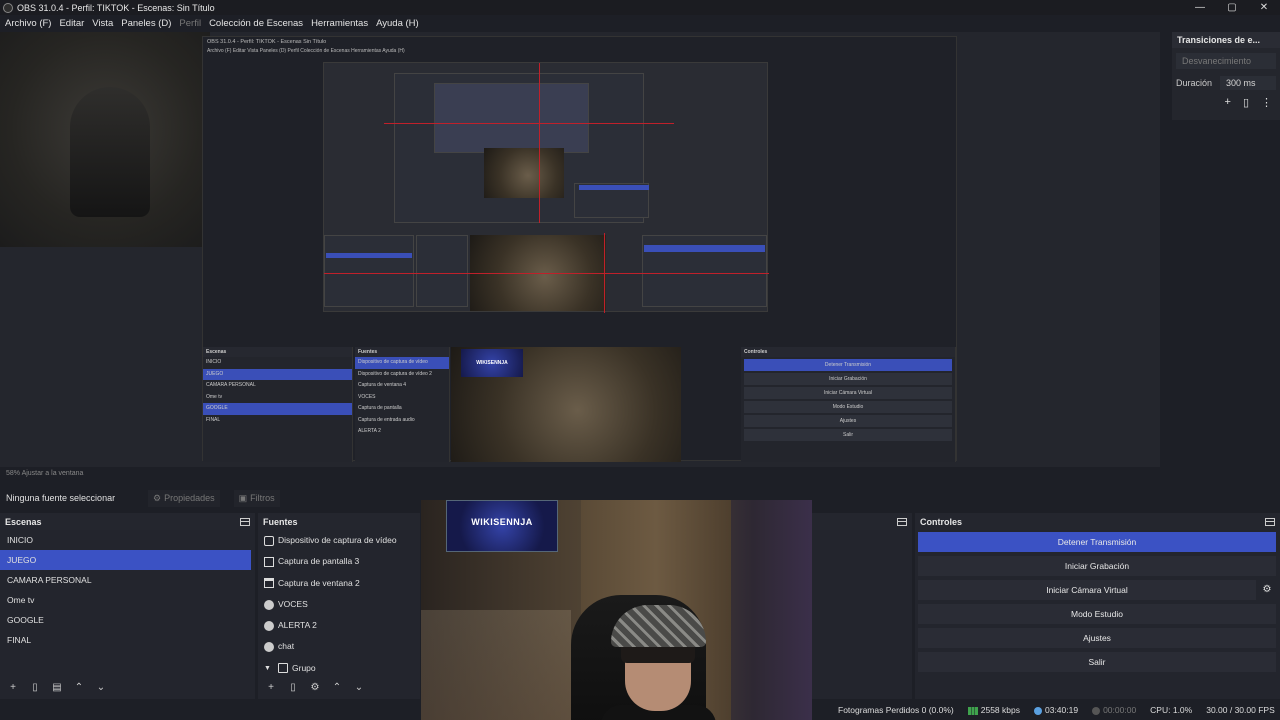  I want to click on bitrate-indicator: 2558 kbps, so click(993, 710).